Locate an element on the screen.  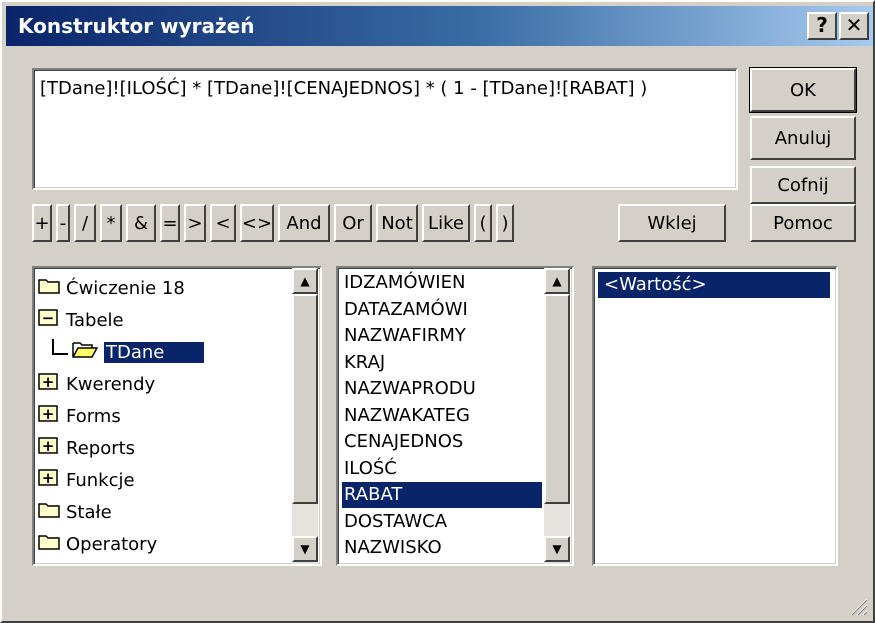
tree-item: + Reports is located at coordinates (86, 449).